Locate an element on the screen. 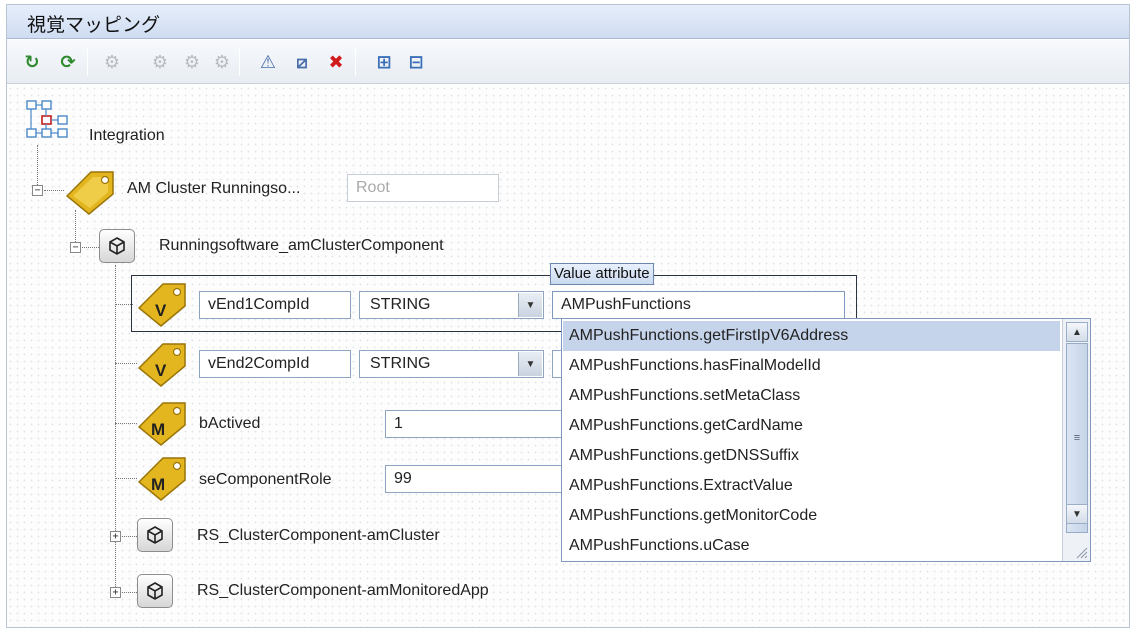 This screenshot has height=632, width=1135. expand-toggle-monitored-app: + is located at coordinates (115, 592).